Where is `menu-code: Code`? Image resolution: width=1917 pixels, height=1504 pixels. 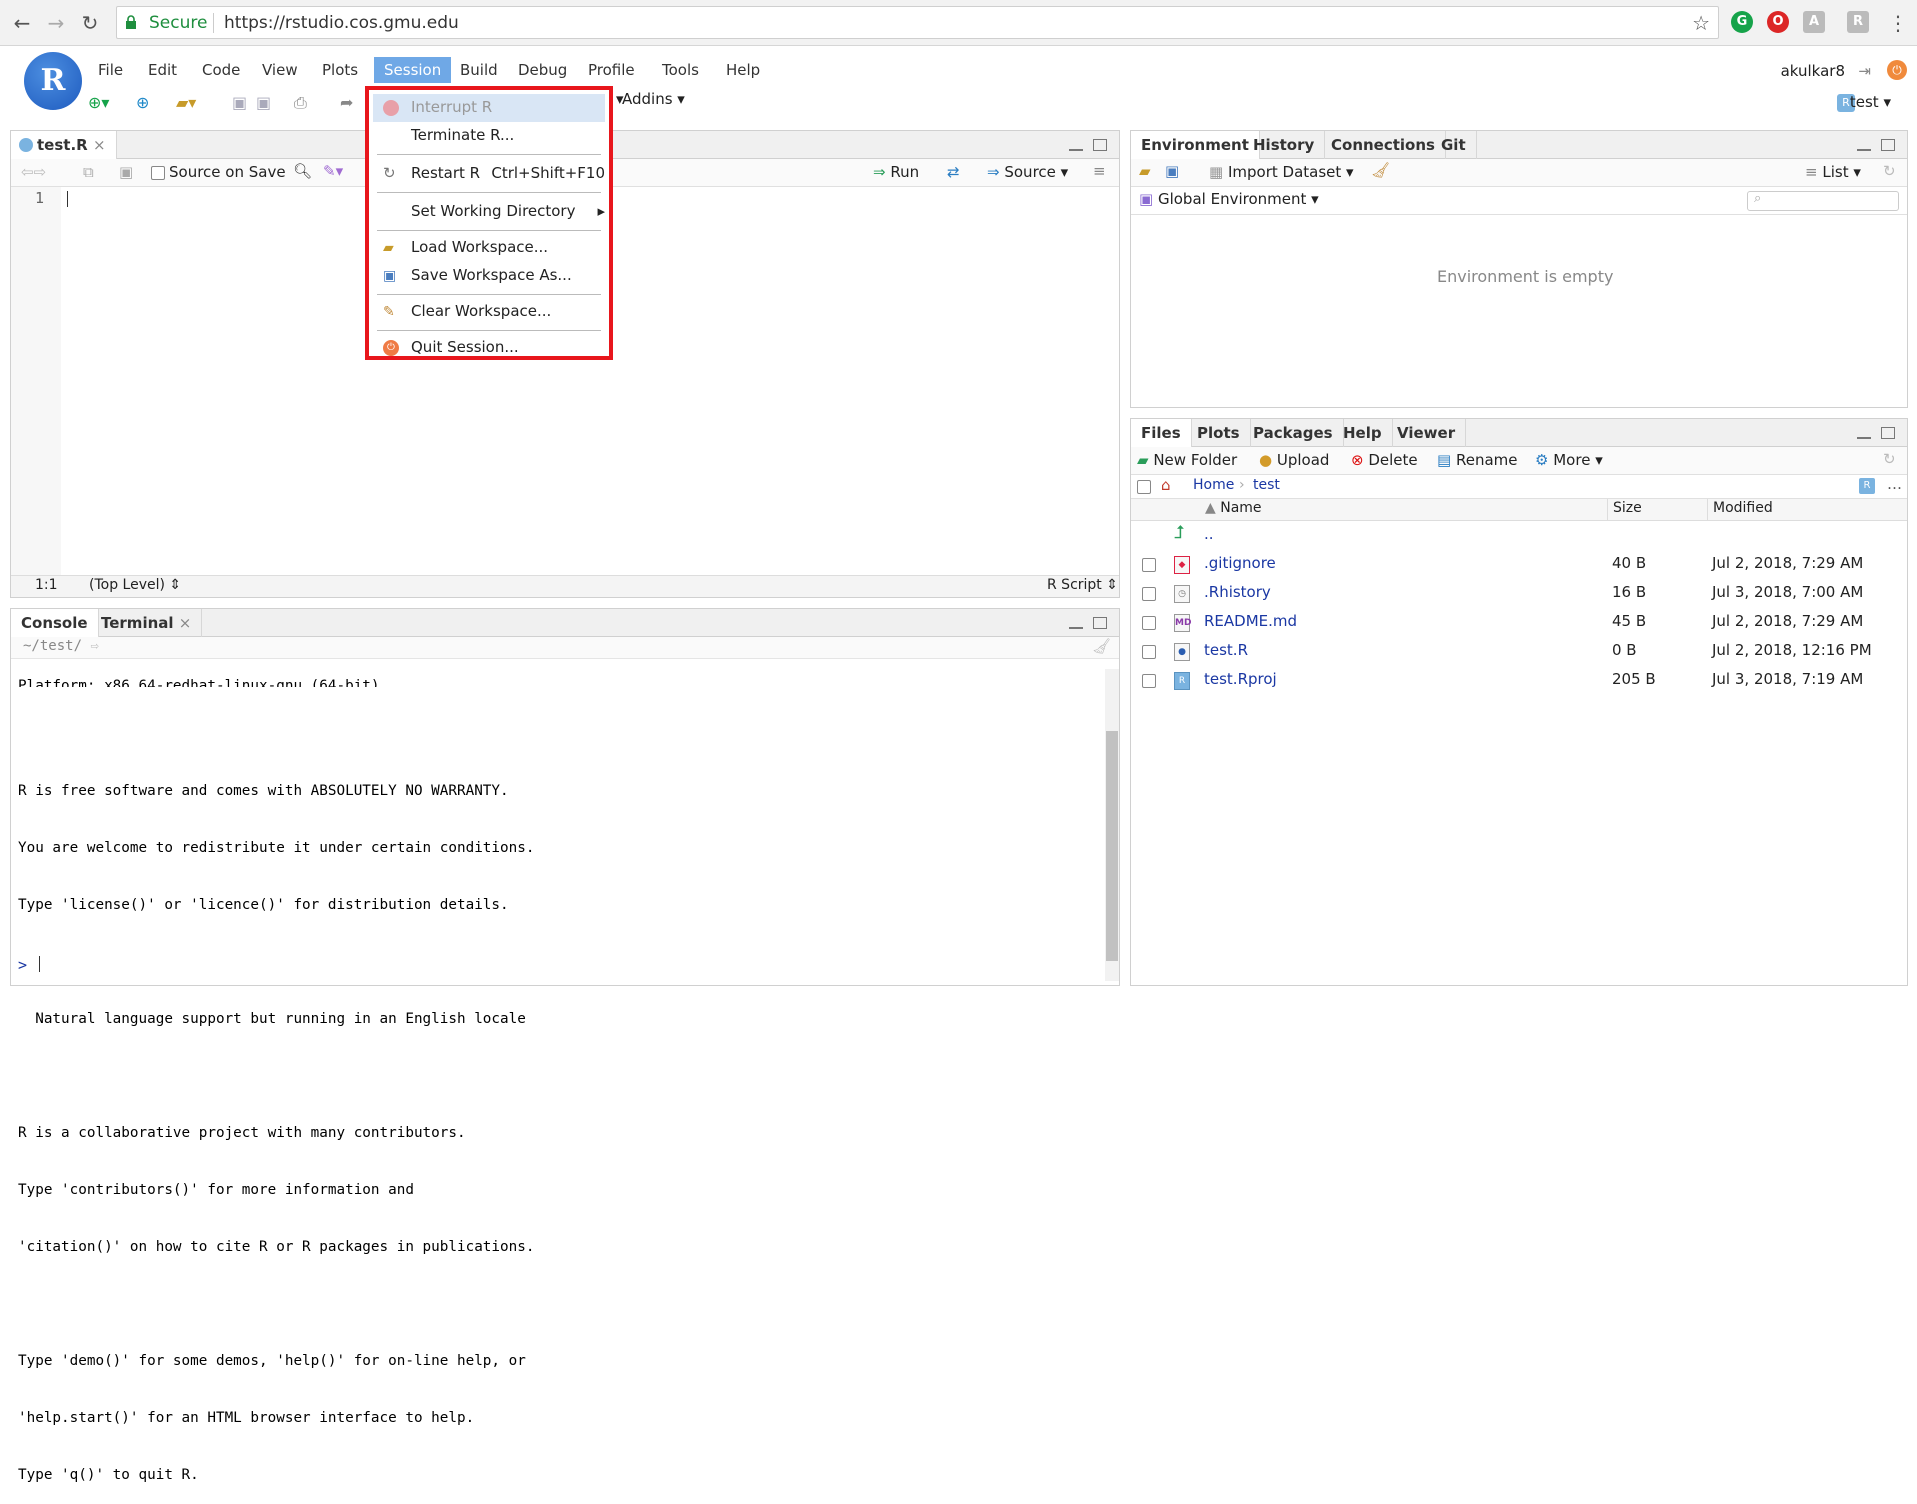
menu-code: Code is located at coordinates (221, 70).